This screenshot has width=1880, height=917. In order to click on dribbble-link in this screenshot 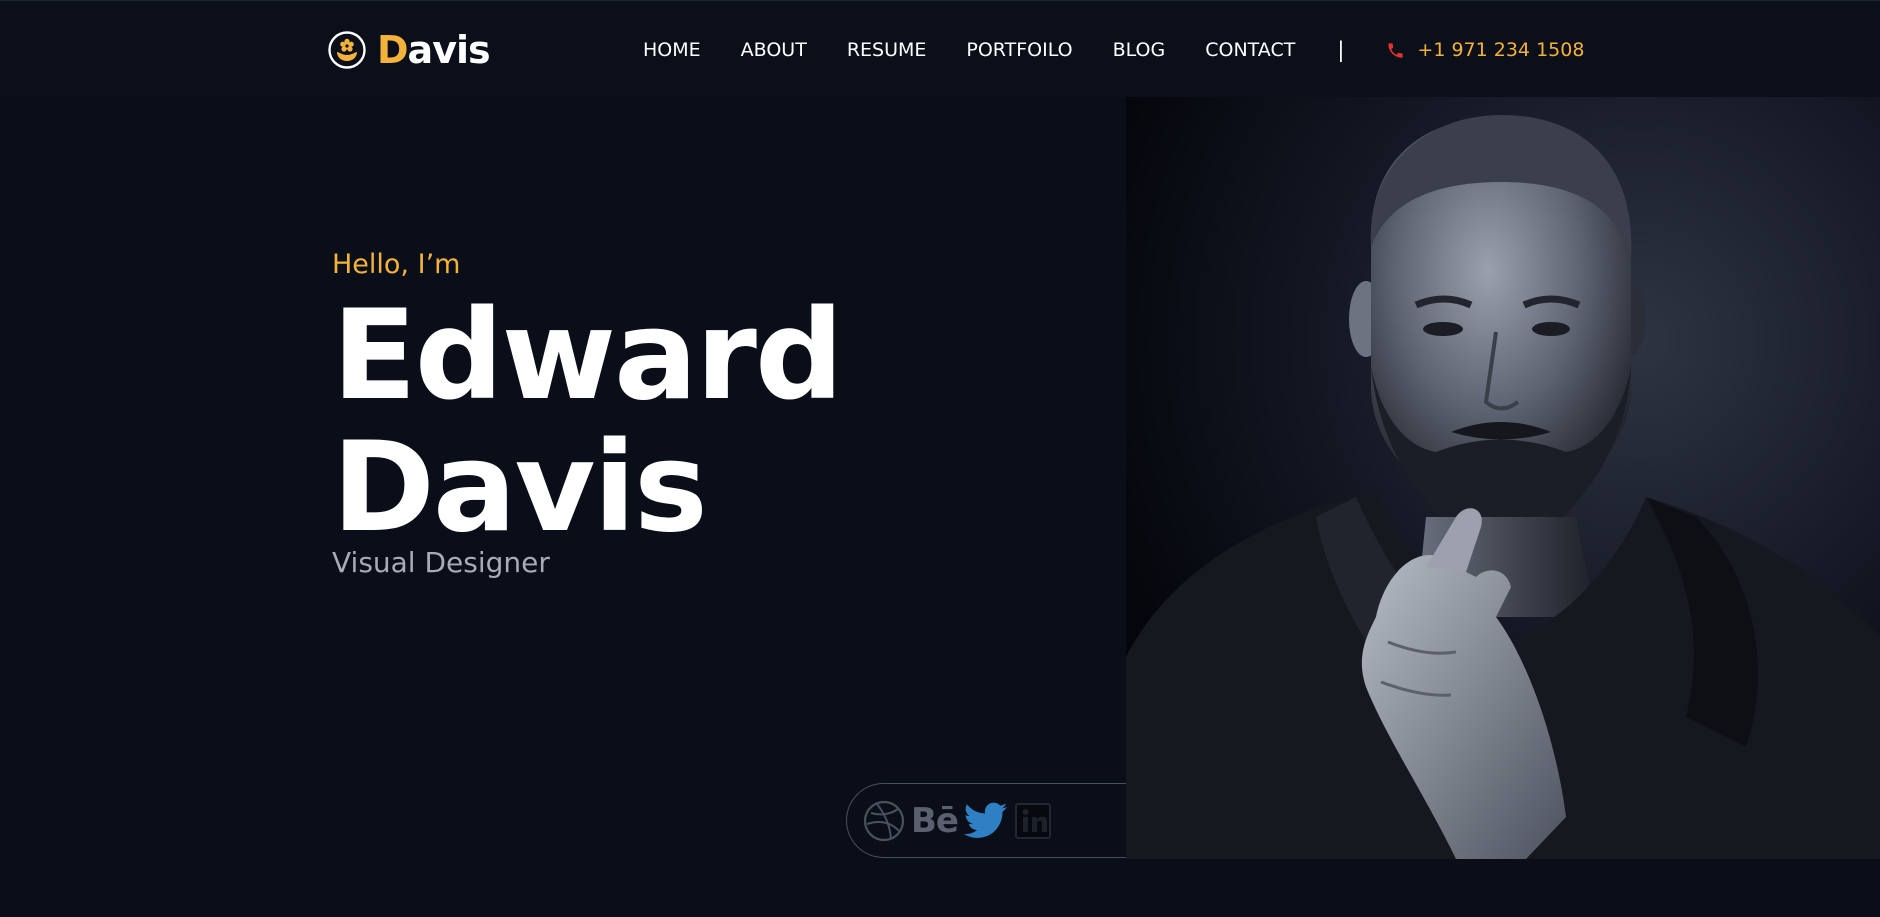, I will do `click(884, 821)`.